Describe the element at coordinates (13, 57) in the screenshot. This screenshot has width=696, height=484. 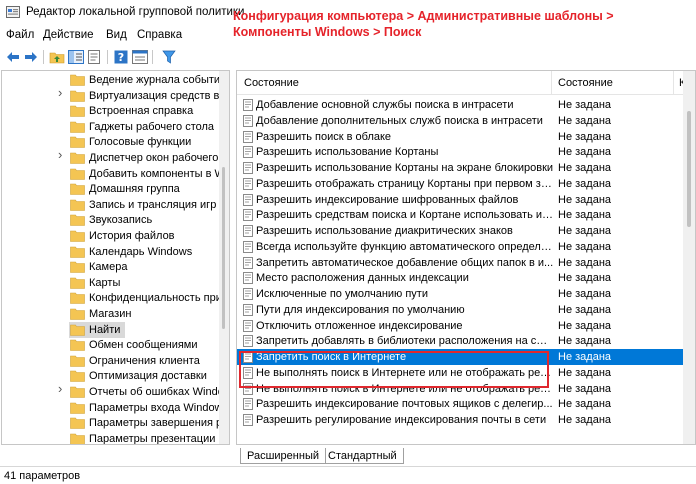
I see `back-arrow-icon` at that location.